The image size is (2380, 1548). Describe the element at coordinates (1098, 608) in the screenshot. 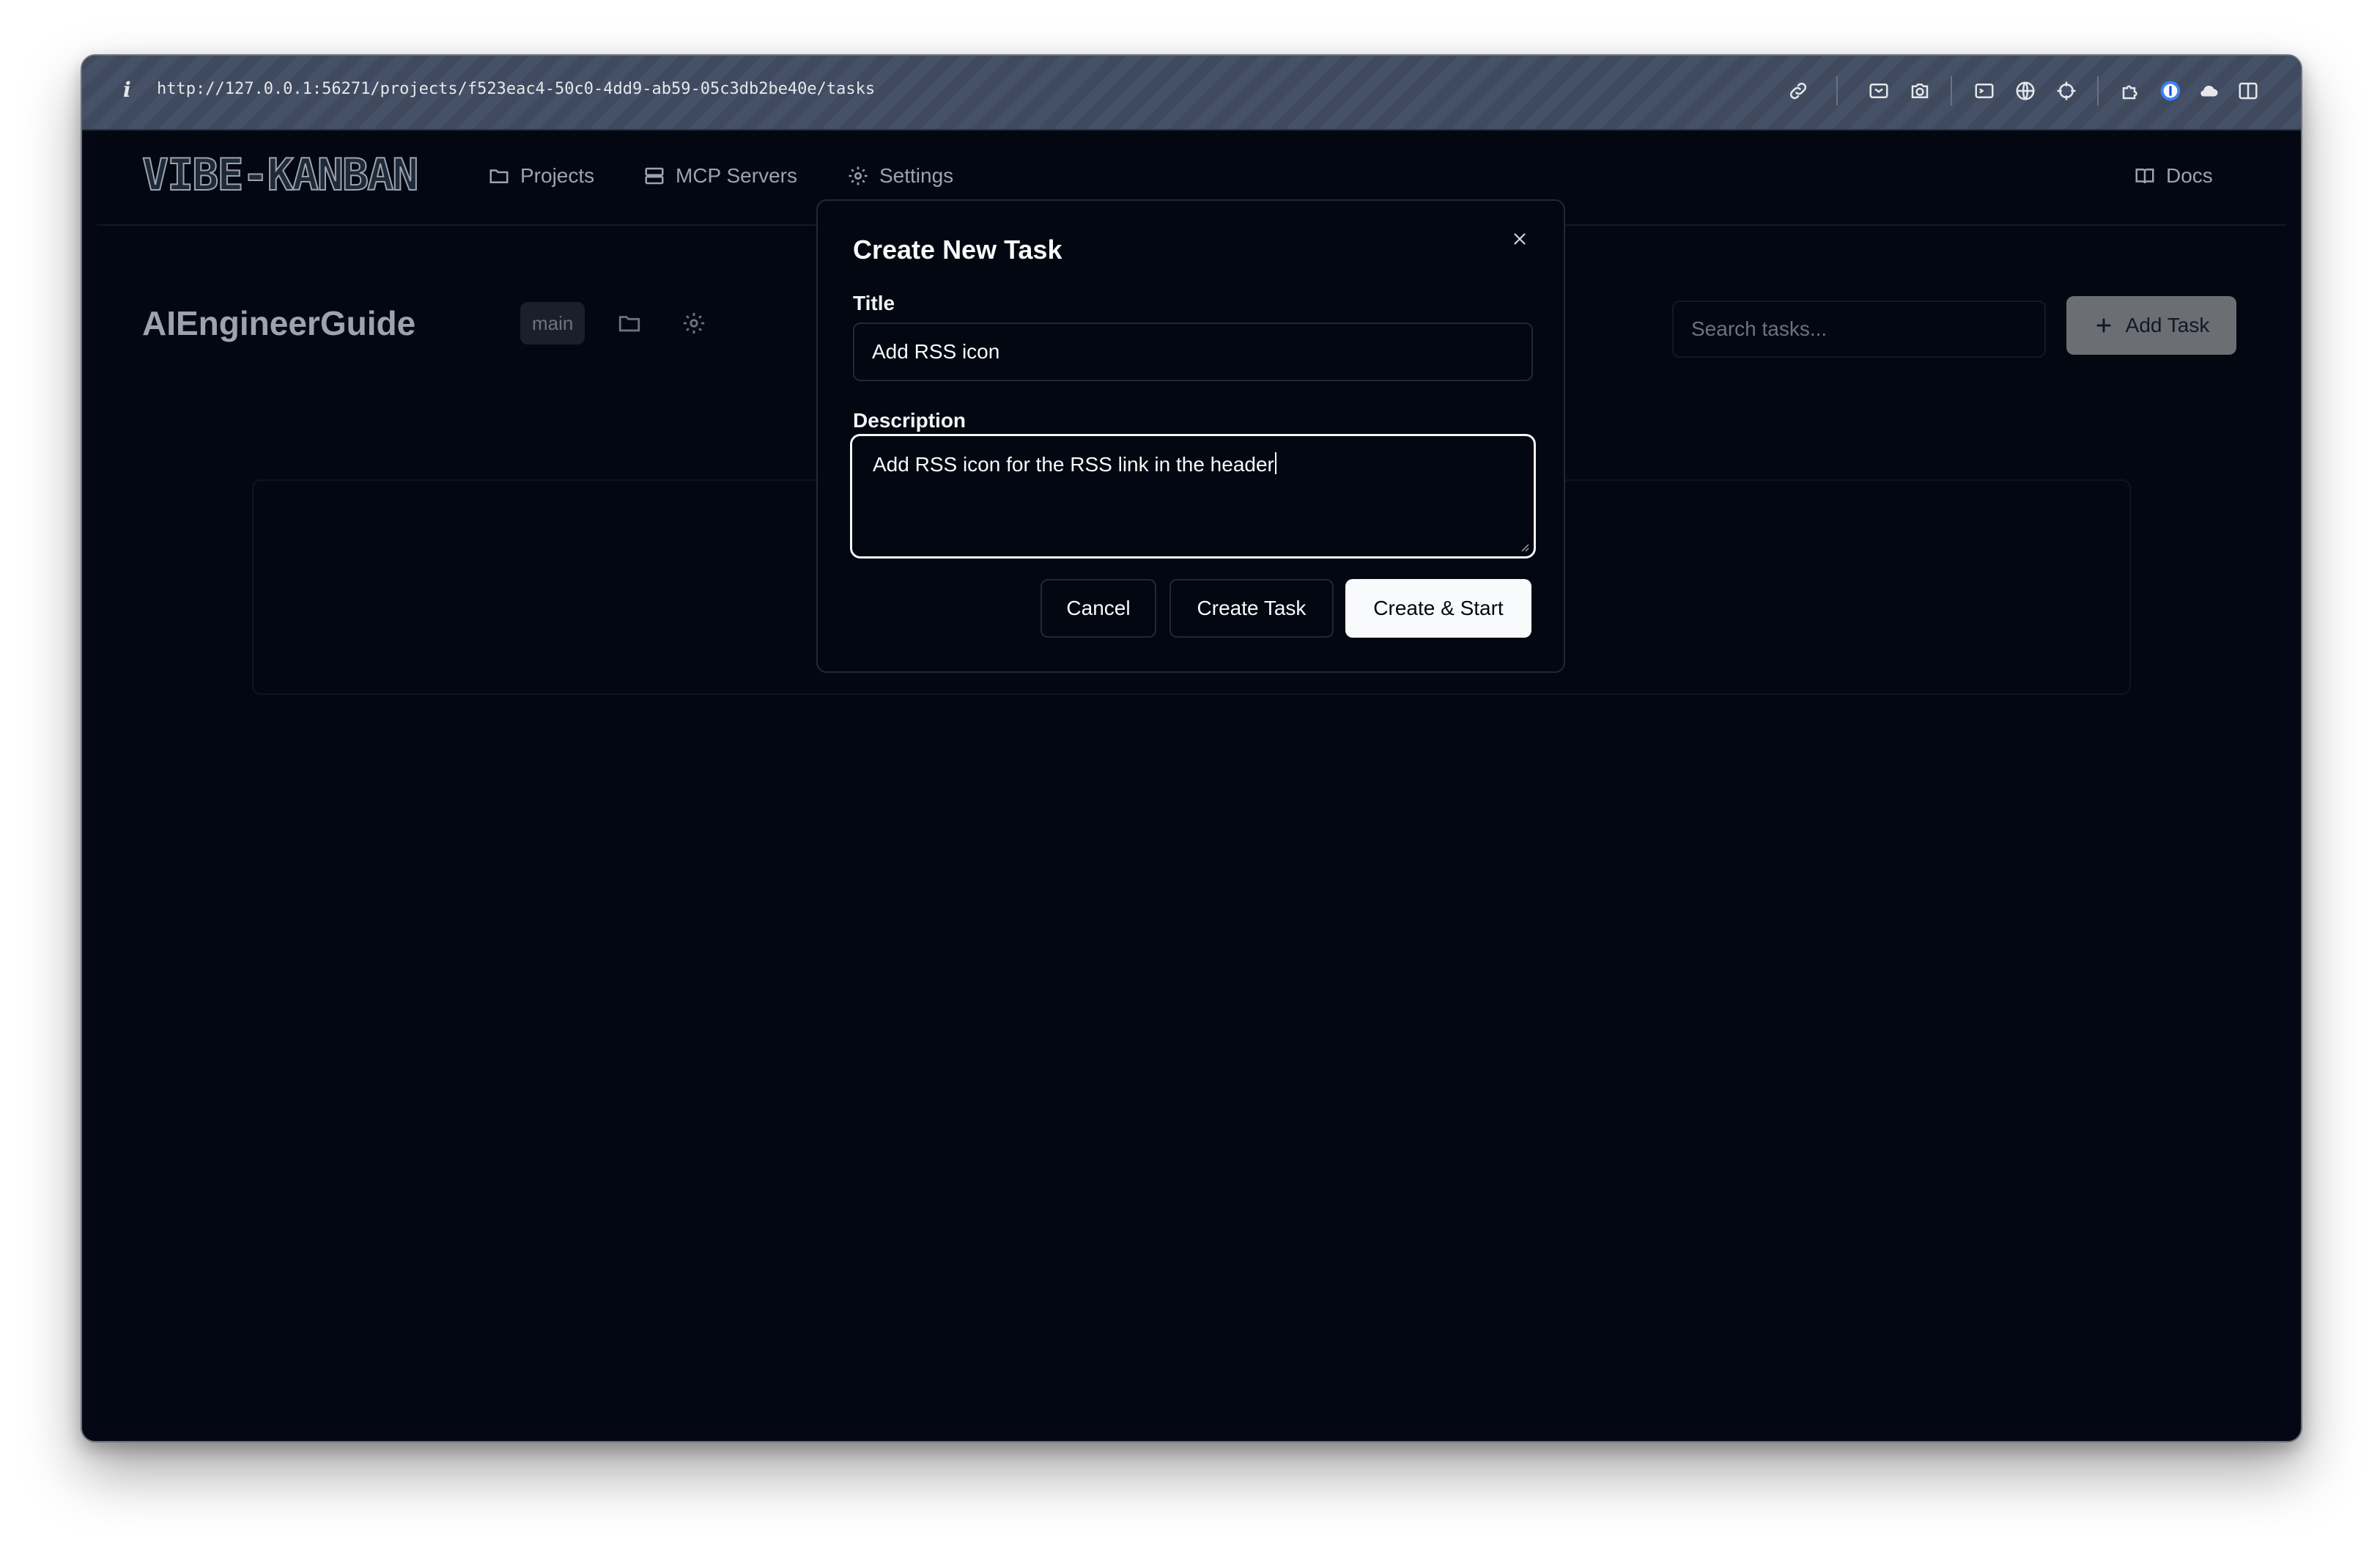

I see `cancel-button: Cancel` at that location.